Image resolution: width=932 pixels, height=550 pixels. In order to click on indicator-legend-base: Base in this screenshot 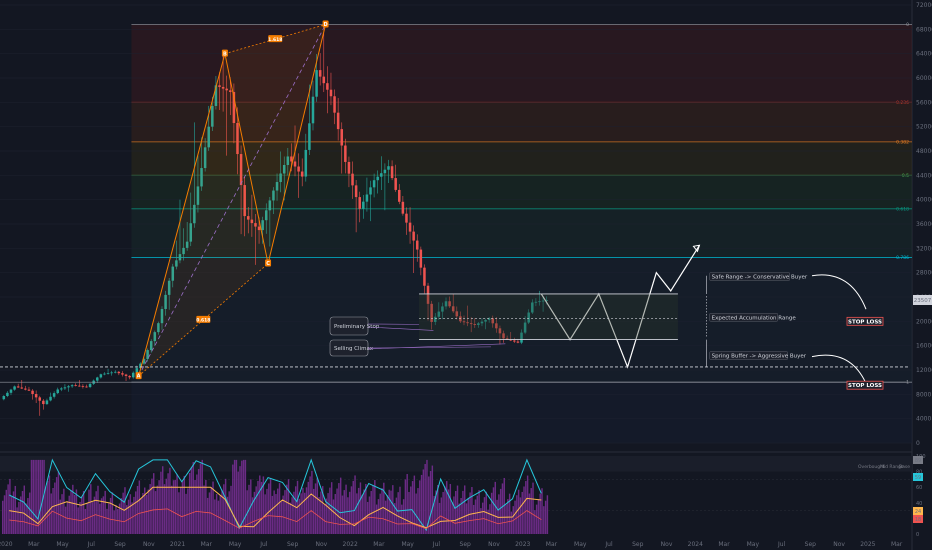, I will do `click(904, 467)`.